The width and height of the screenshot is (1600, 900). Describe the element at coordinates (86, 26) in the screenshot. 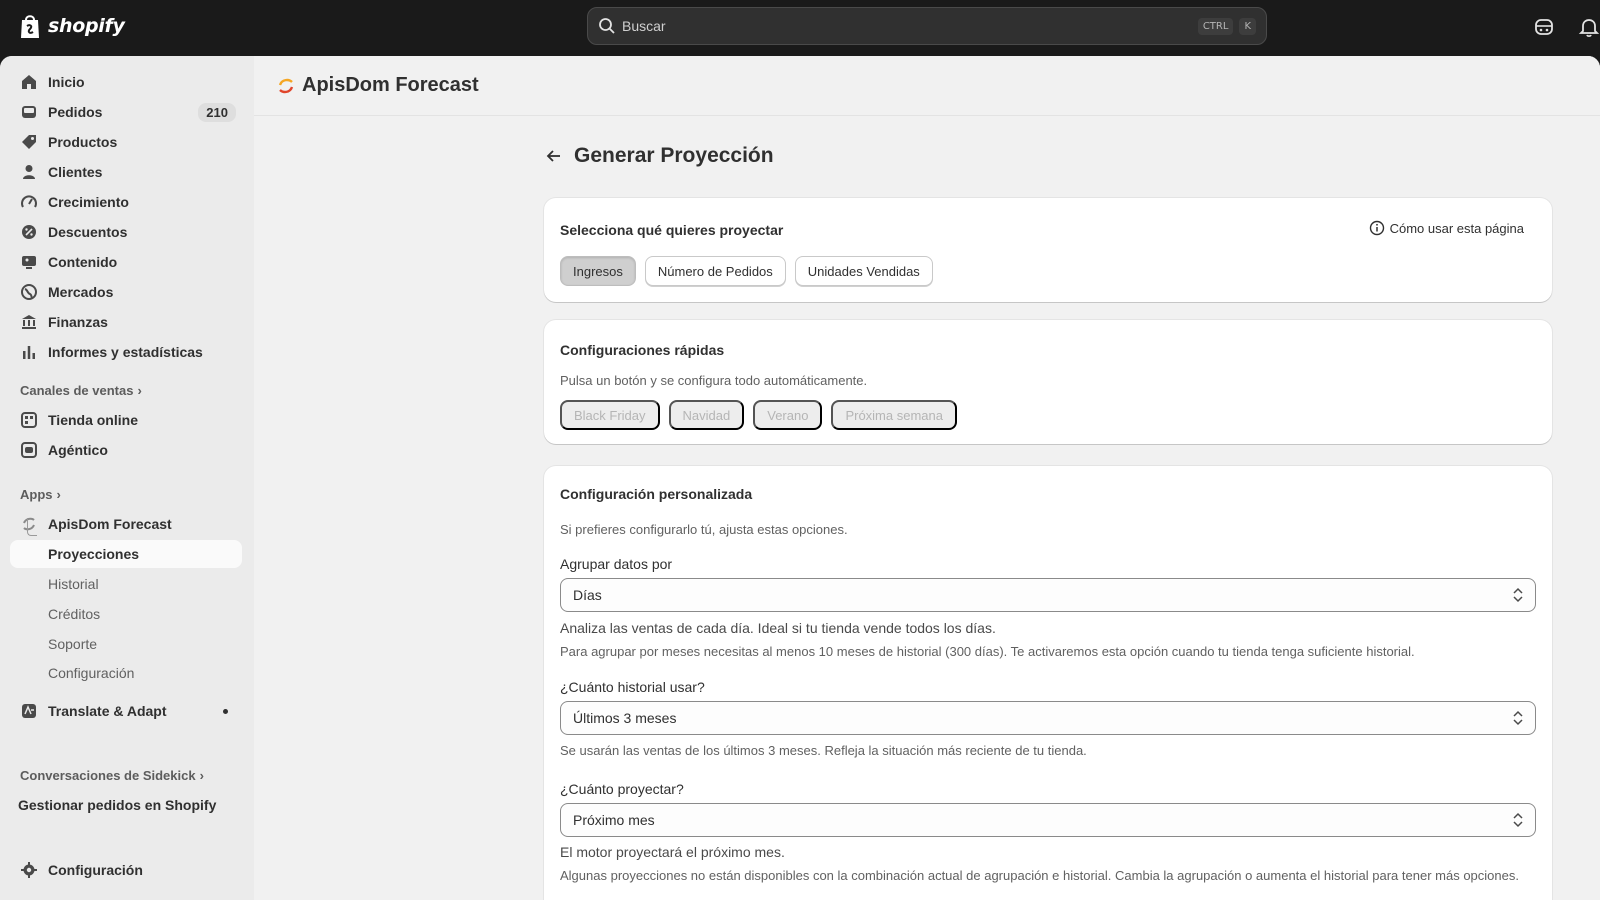

I see `shopify-wordmark: shopify` at that location.